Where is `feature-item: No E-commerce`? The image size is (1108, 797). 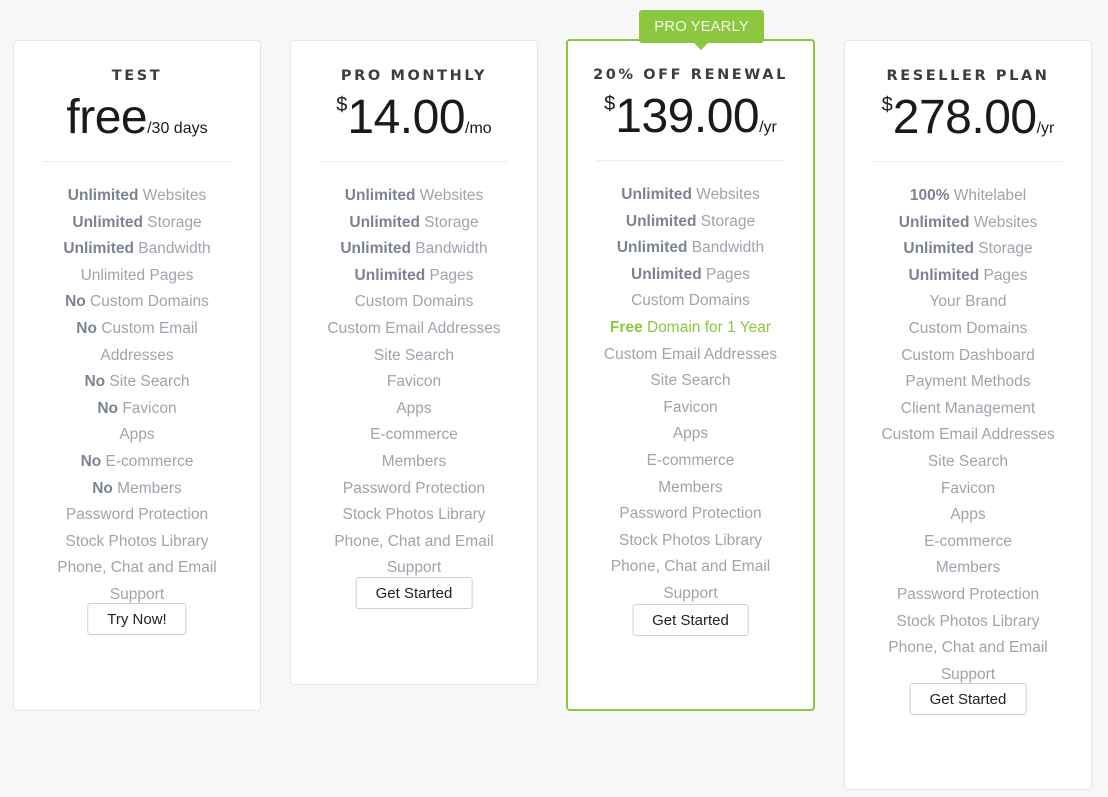
feature-item: No E-commerce is located at coordinates (137, 462).